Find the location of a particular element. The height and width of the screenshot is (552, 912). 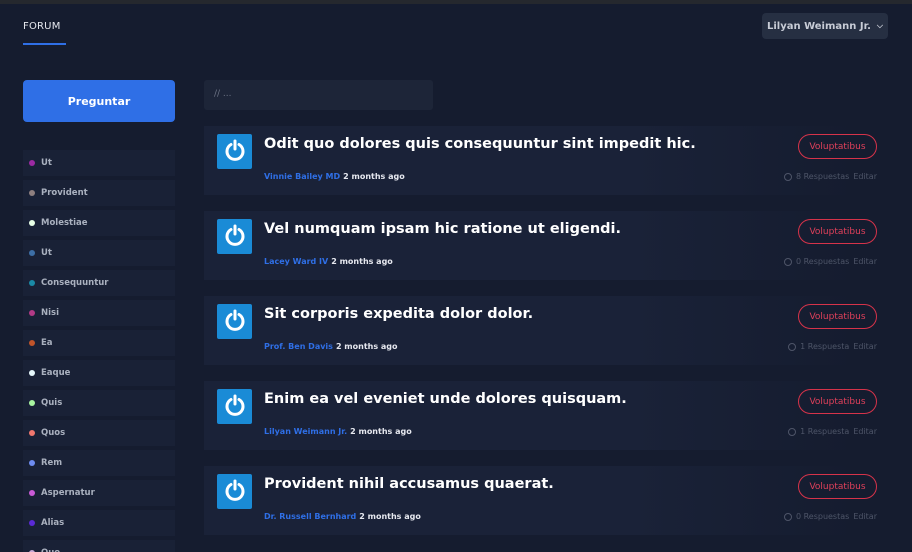

category-label: Alias is located at coordinates (53, 523).